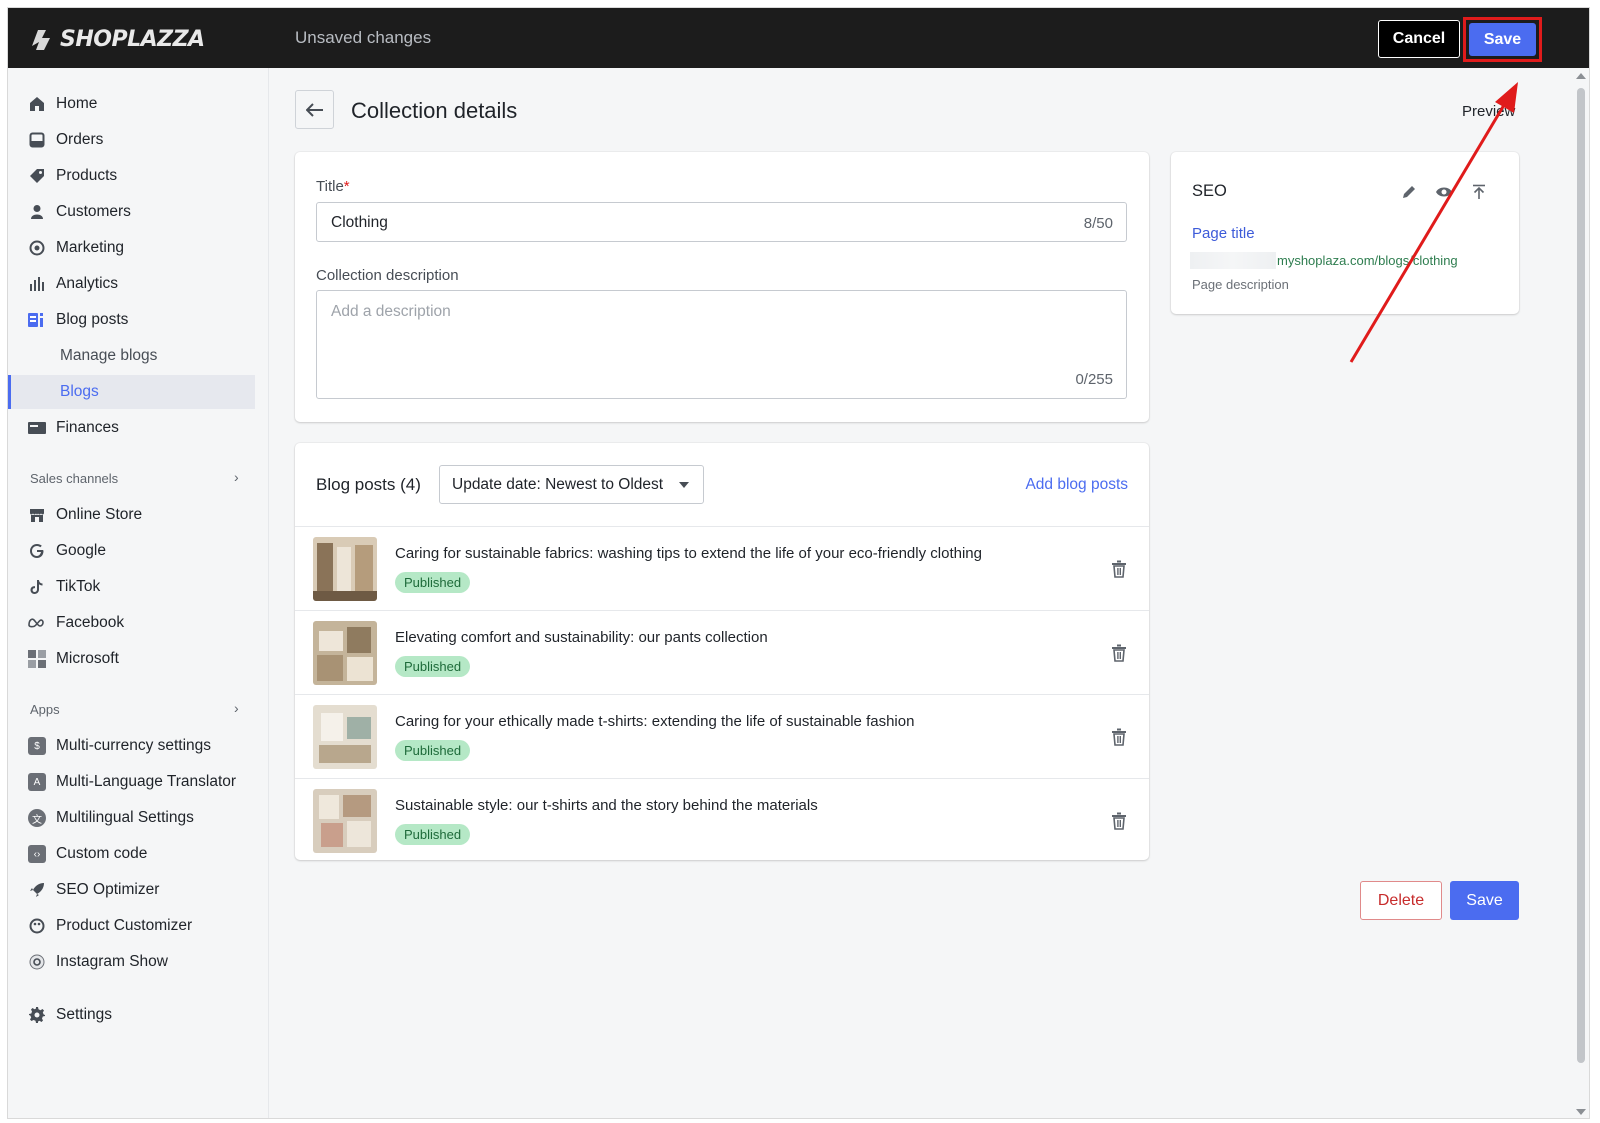 The height and width of the screenshot is (1123, 1600). What do you see at coordinates (37, 212) in the screenshot?
I see `person-icon` at bounding box center [37, 212].